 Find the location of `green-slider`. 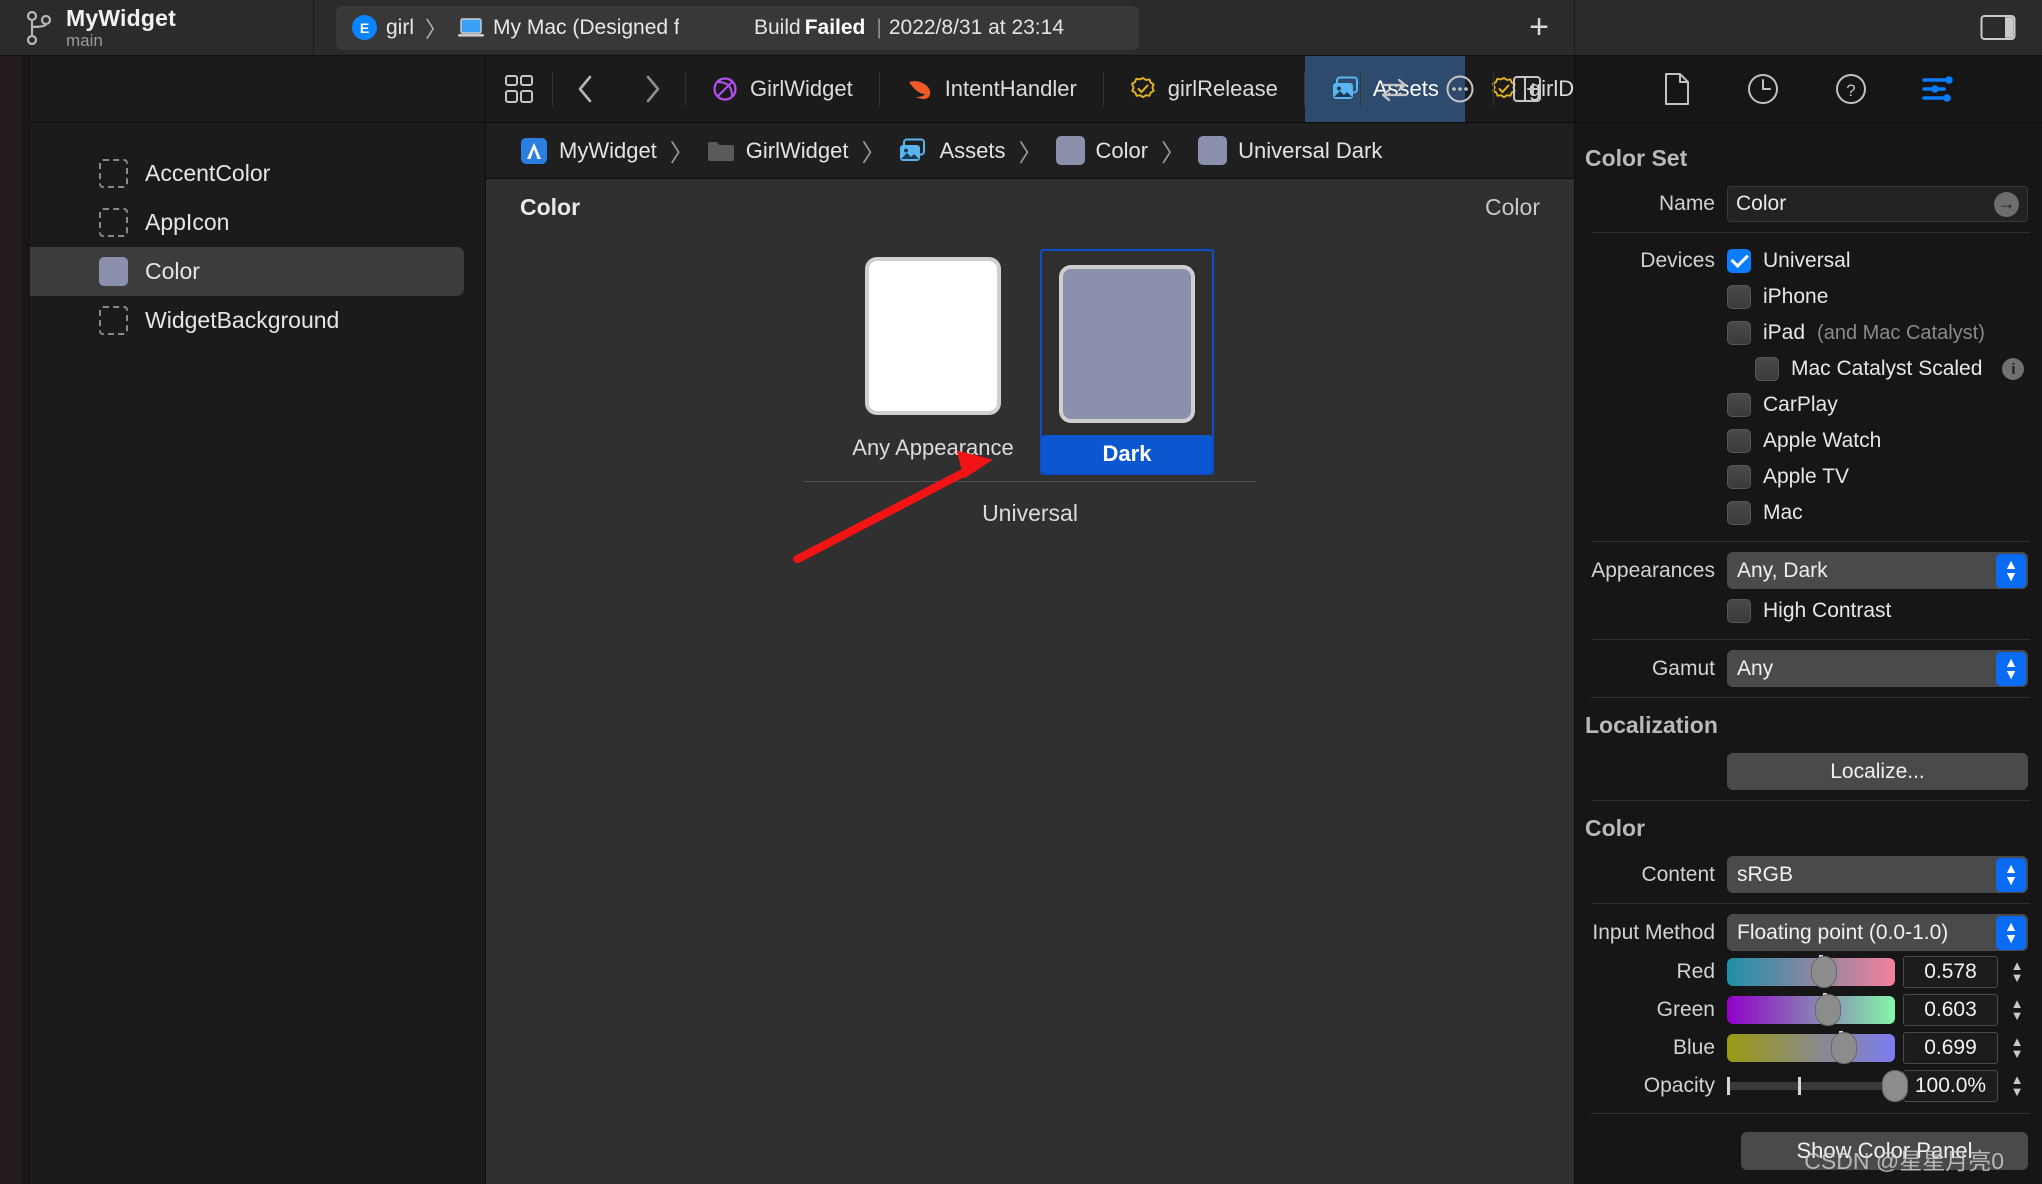

green-slider is located at coordinates (1811, 1009).